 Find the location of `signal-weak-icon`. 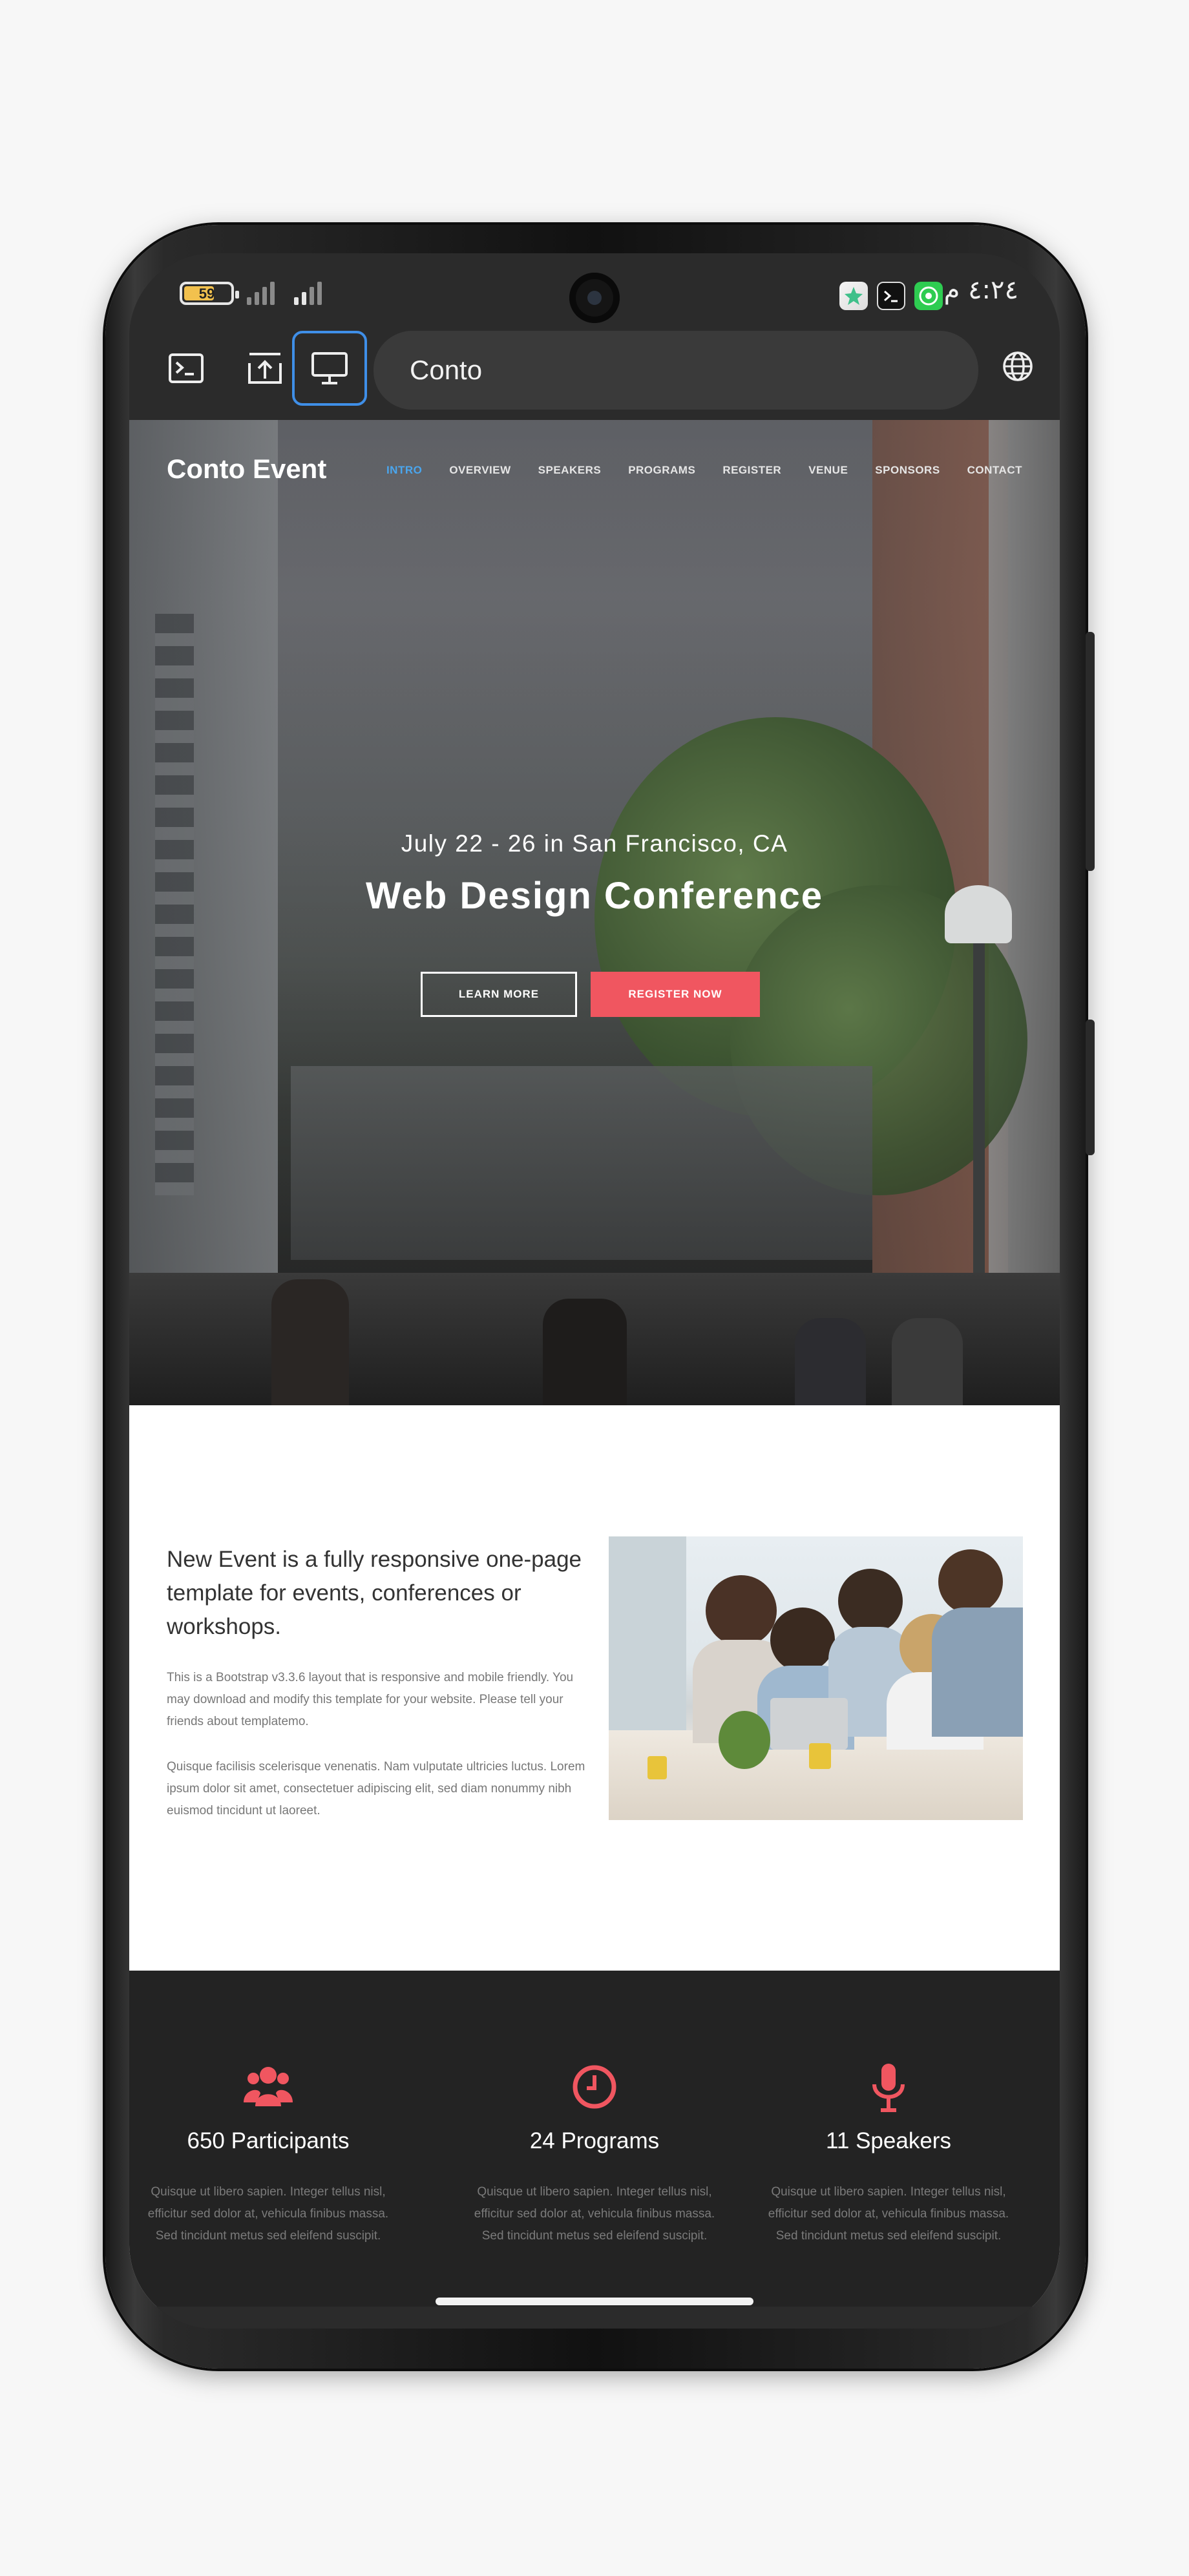

signal-weak-icon is located at coordinates (261, 292).